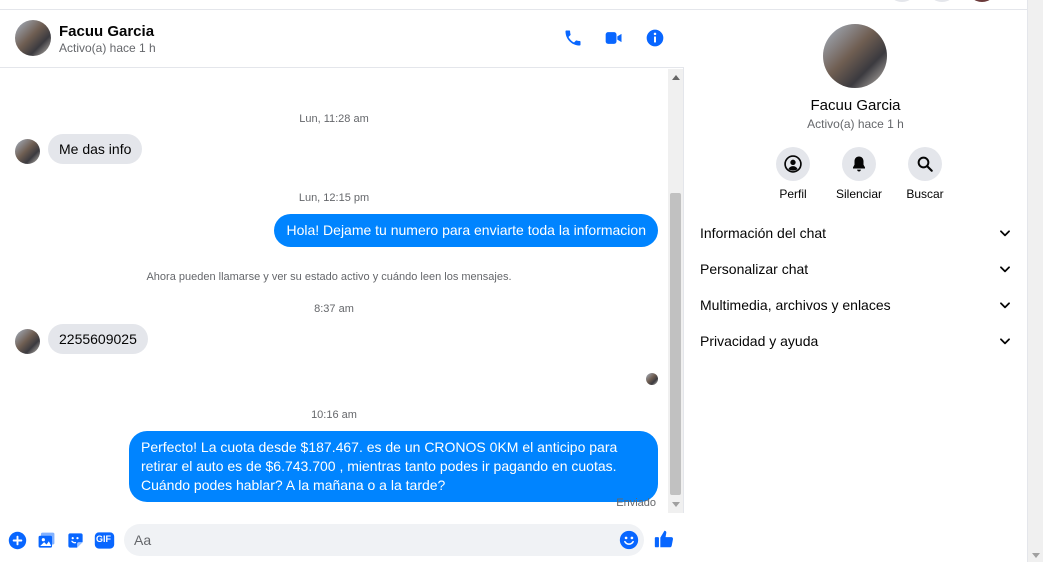 The height and width of the screenshot is (562, 1043). Describe the element at coordinates (1036, 555) in the screenshot. I see `page-scroll-down-arrow` at that location.